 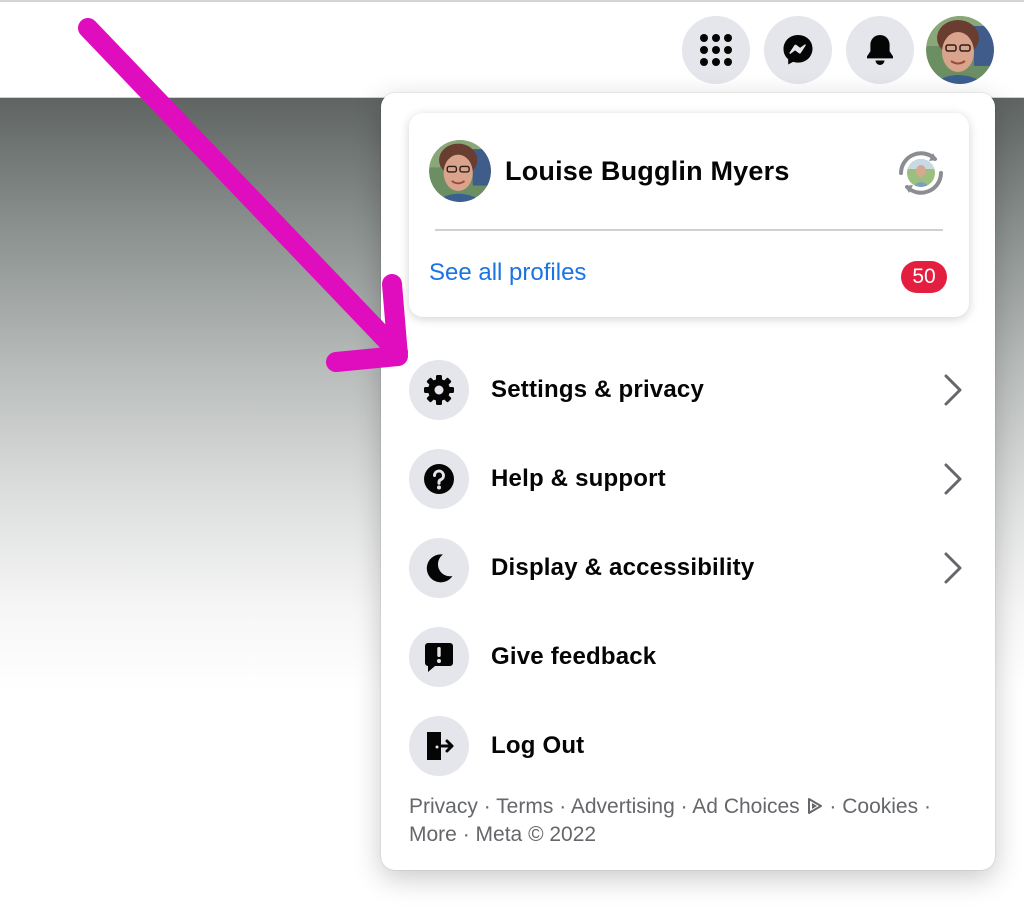 What do you see at coordinates (623, 806) in the screenshot?
I see `footer-advertising-link: Advertising` at bounding box center [623, 806].